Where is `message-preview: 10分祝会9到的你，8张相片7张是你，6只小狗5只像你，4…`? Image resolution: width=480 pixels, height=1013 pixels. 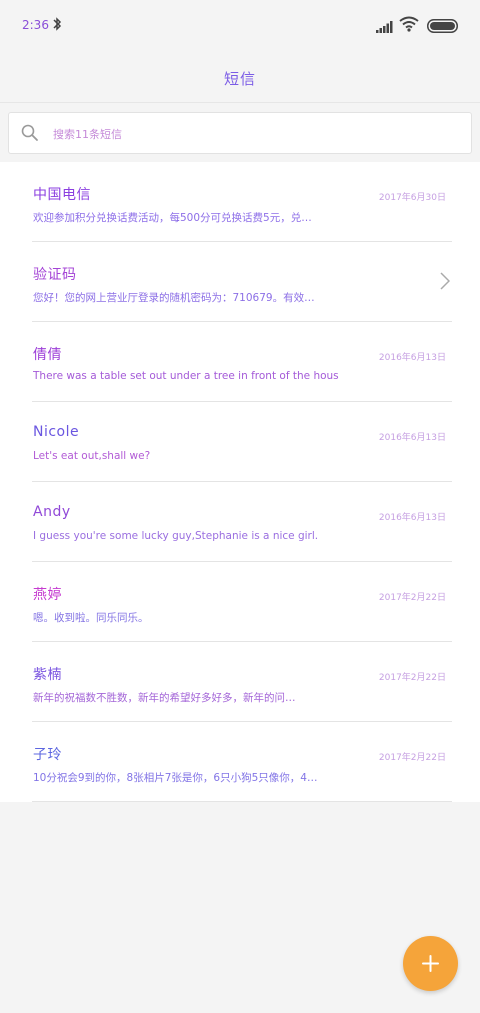 message-preview: 10分祝会9到的你，8张相片7张是你，6只小狗5只像你，4… is located at coordinates (175, 778).